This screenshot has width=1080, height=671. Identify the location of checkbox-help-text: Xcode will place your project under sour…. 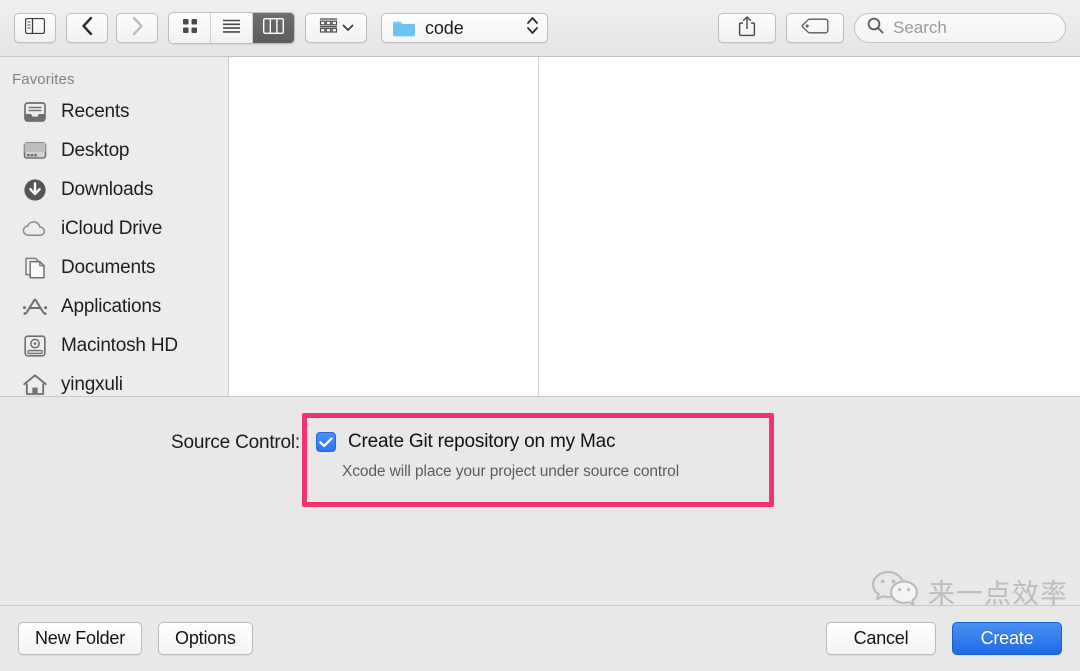
(511, 471).